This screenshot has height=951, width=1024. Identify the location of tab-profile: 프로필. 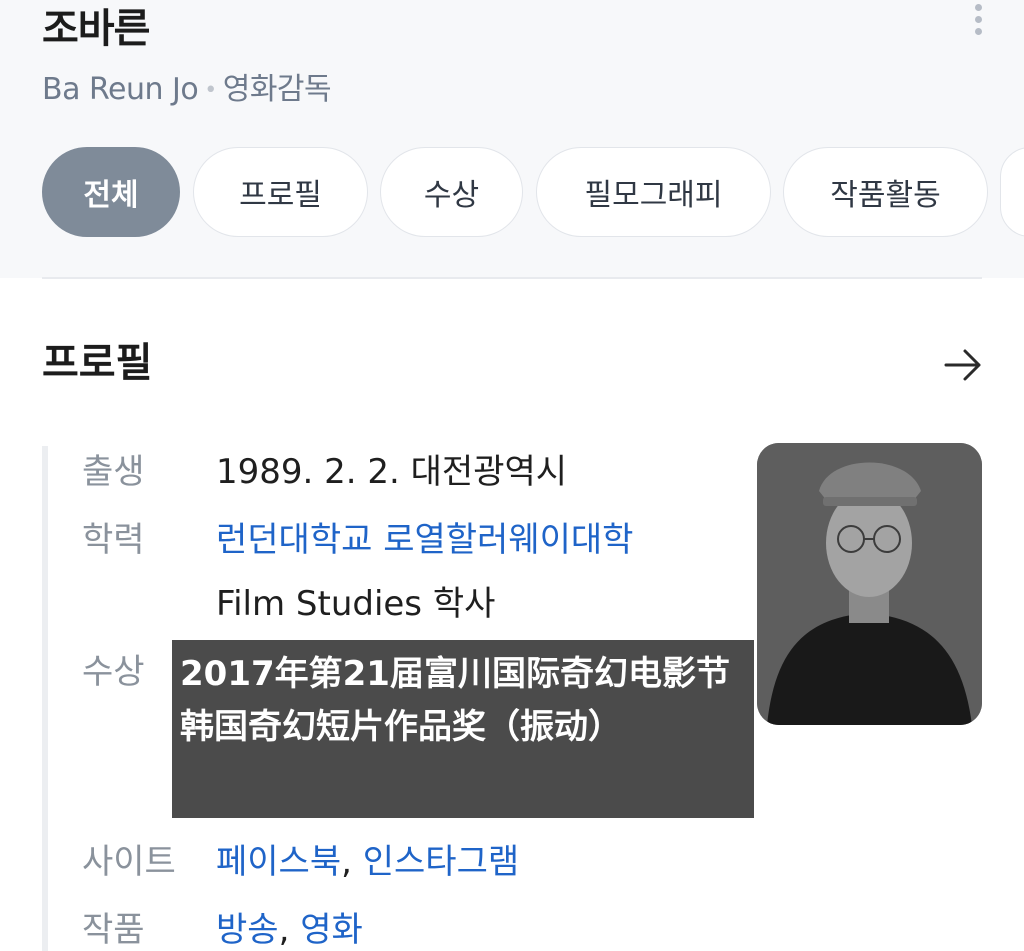
(280, 192).